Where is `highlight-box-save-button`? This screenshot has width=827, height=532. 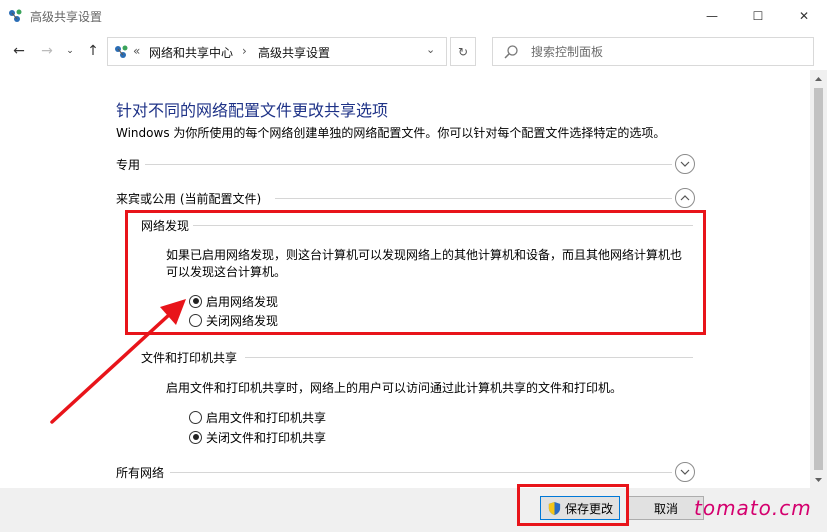 highlight-box-save-button is located at coordinates (573, 505).